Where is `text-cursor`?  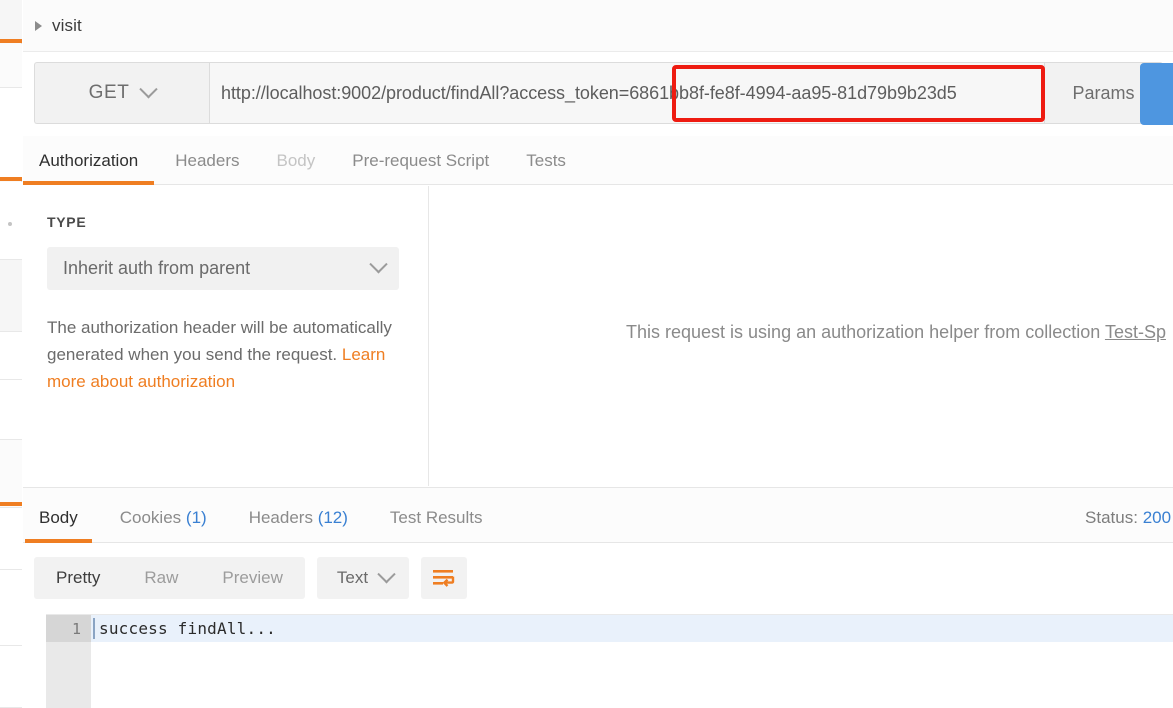
text-cursor is located at coordinates (94, 628).